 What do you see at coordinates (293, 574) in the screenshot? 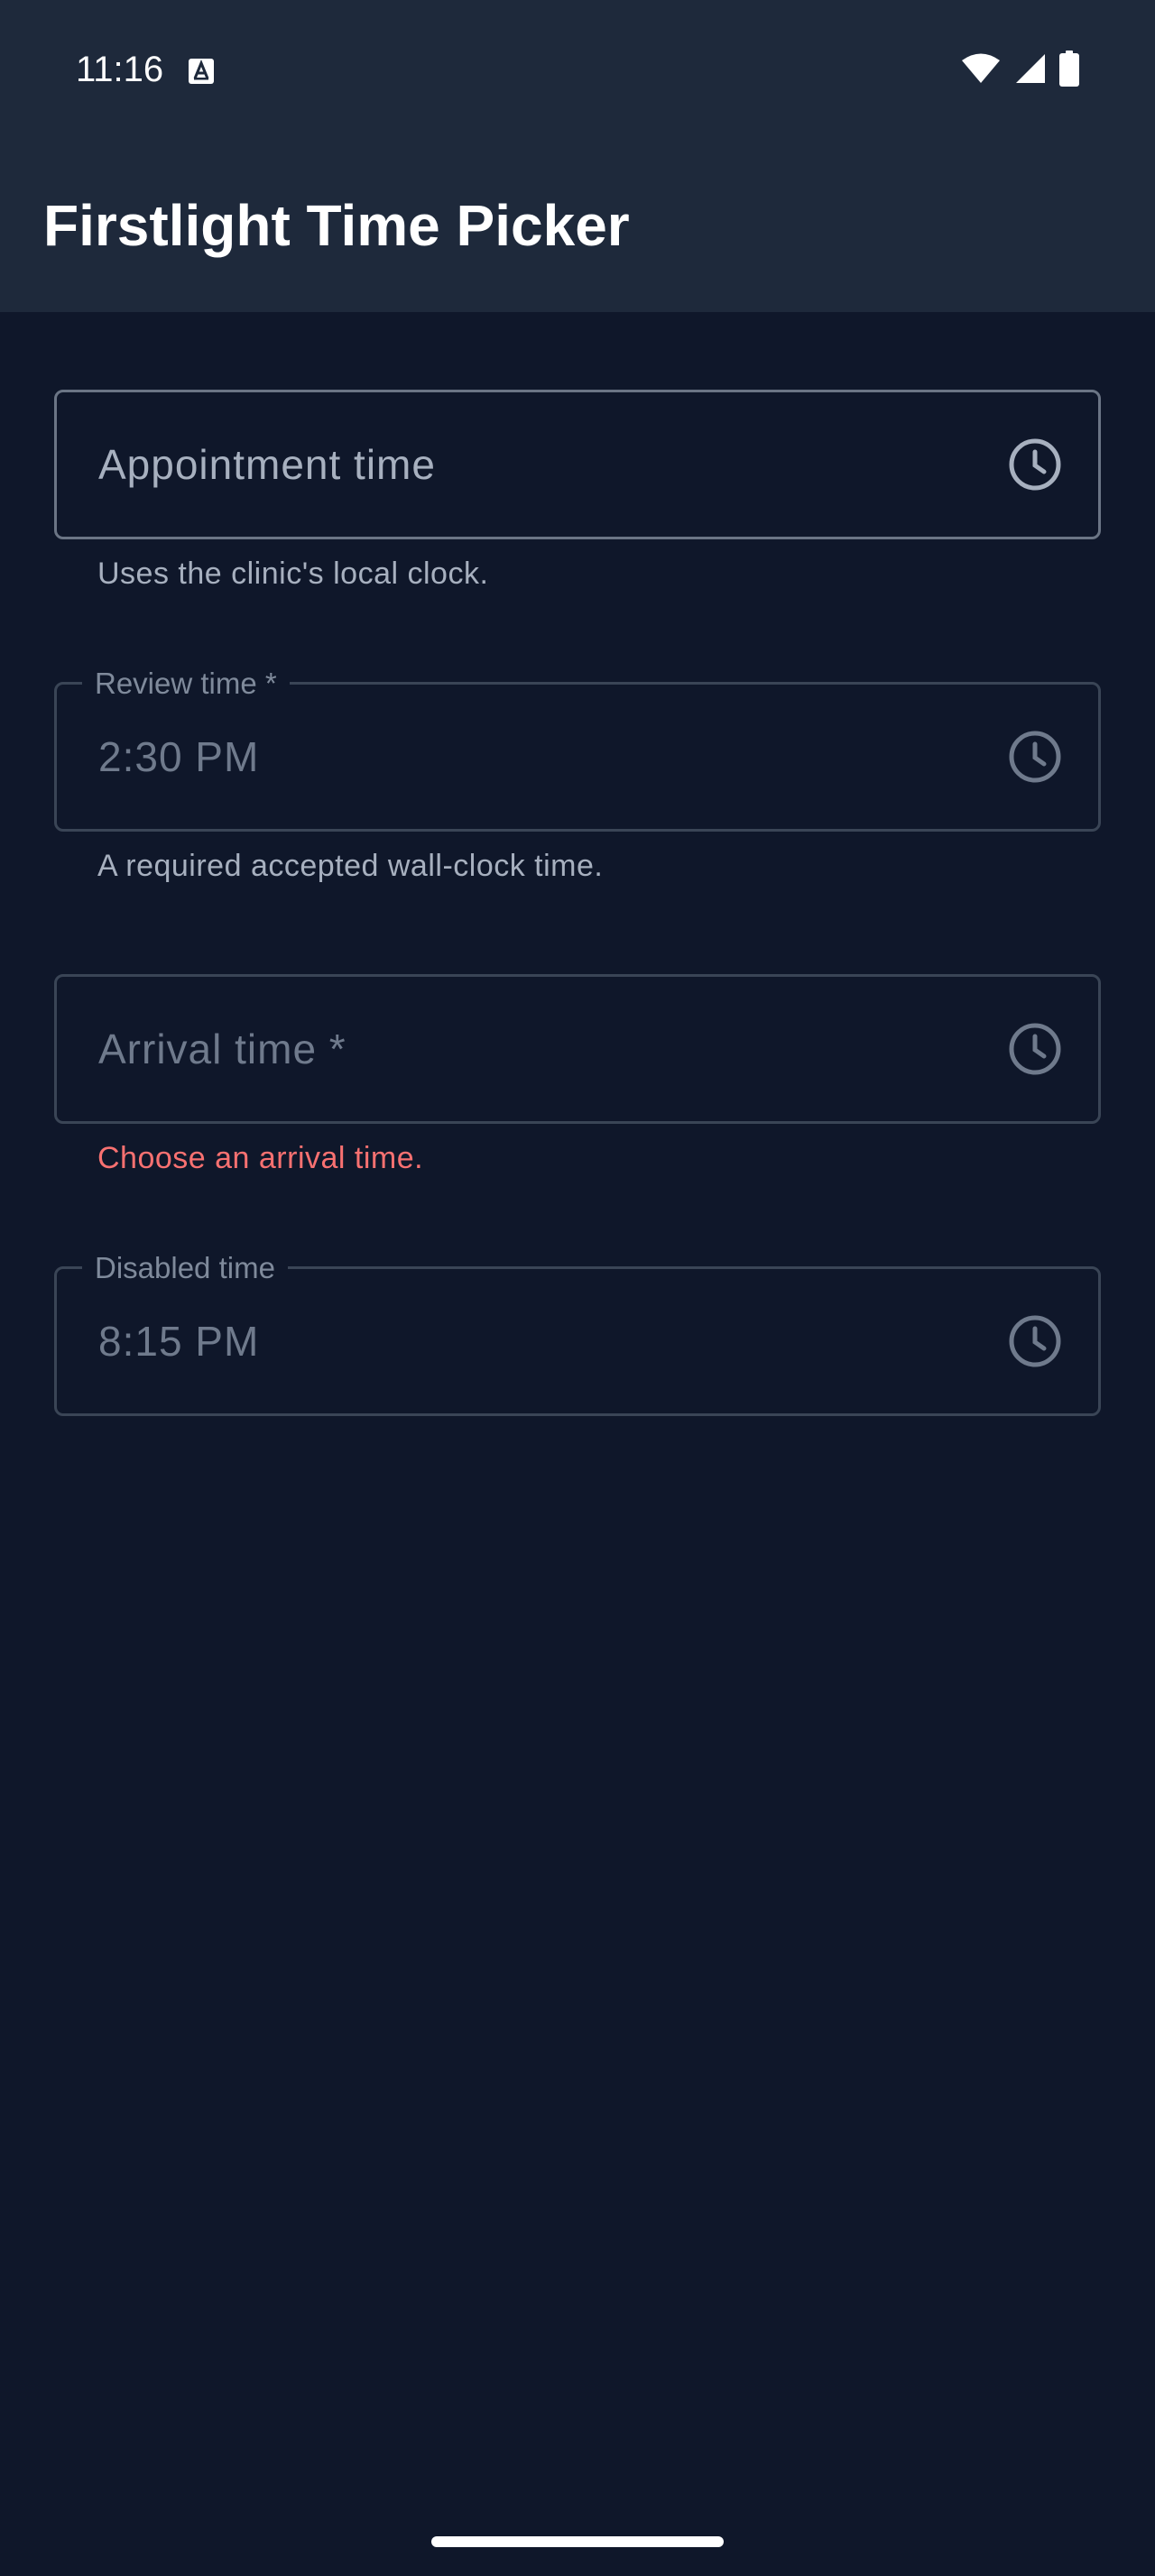
I see `appointment-time-helper: Uses the clinic's local clock.` at bounding box center [293, 574].